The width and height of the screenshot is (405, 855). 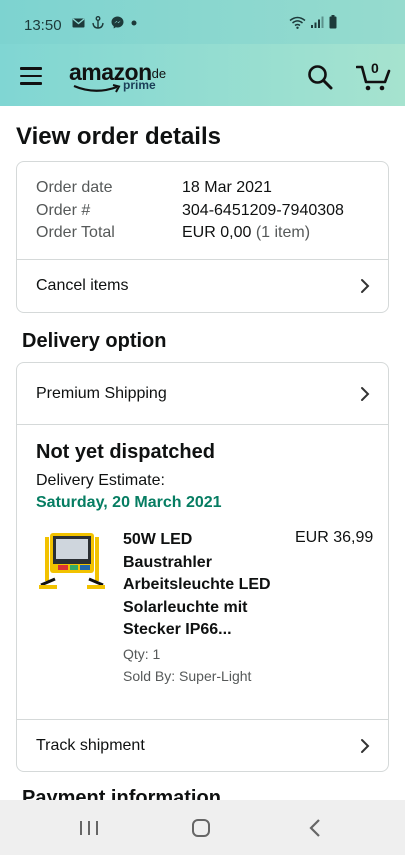 What do you see at coordinates (217, 232) in the screenshot?
I see `order-total-amount: EUR 0,00` at bounding box center [217, 232].